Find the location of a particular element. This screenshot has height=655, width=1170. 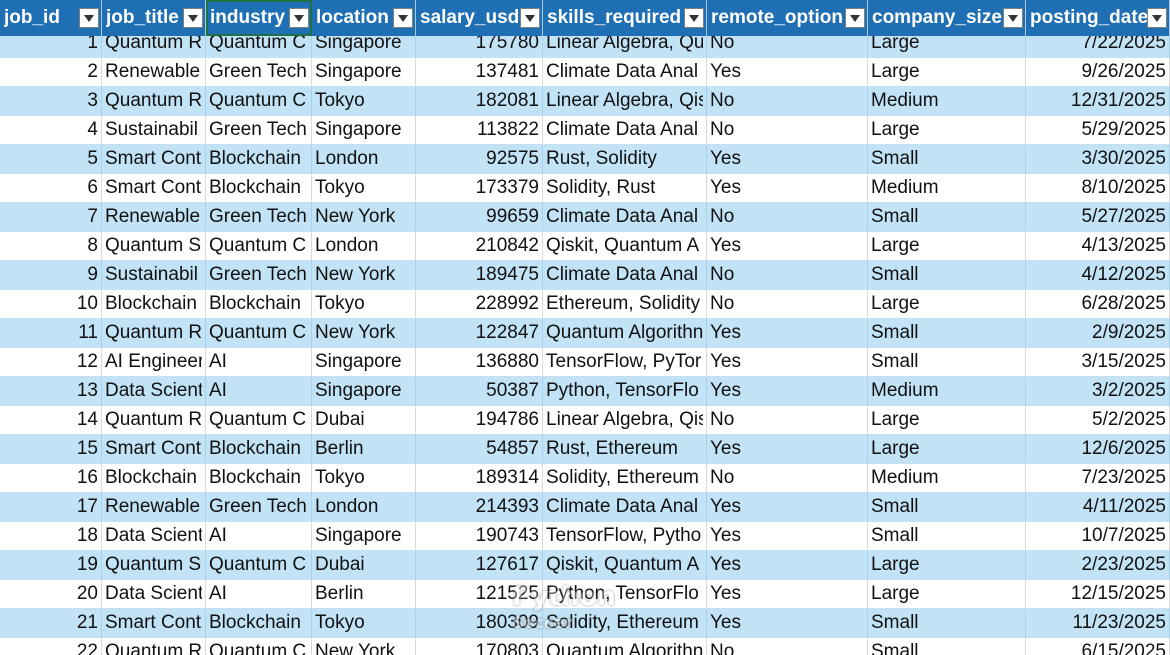

table-cell-posting-date: 10/7/2025 is located at coordinates (1098, 536).